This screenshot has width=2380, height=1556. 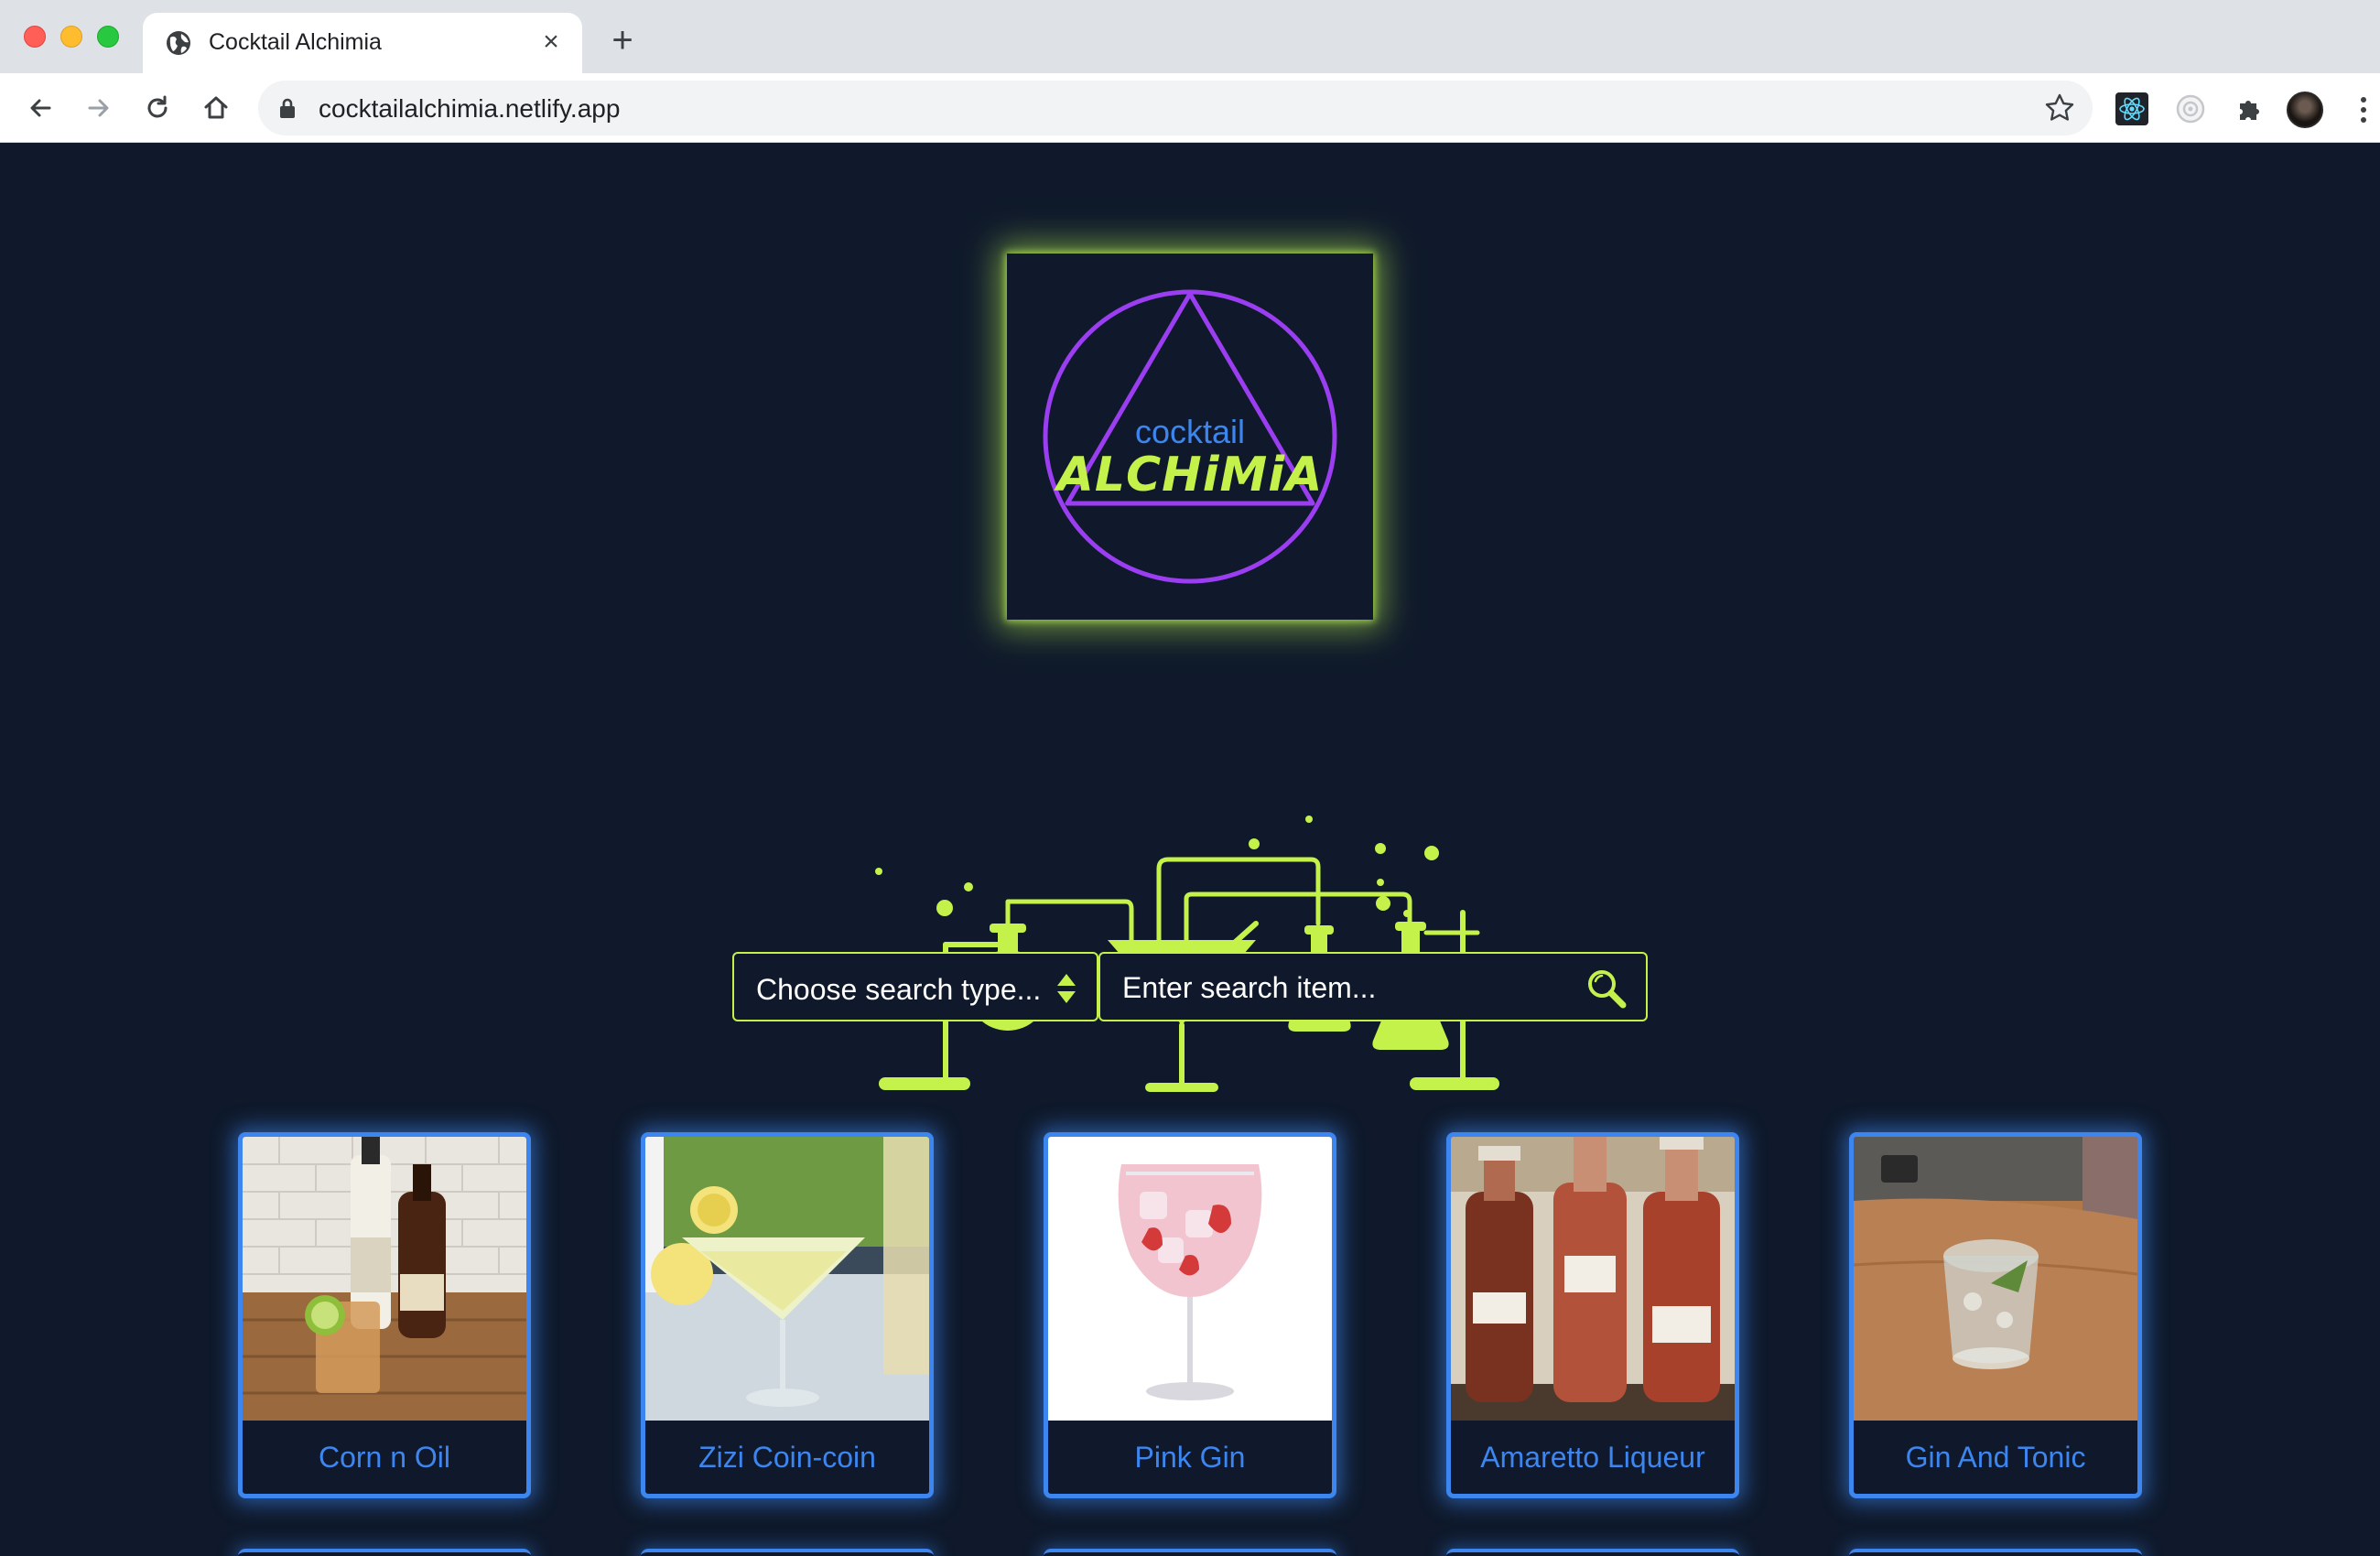 What do you see at coordinates (787, 1457) in the screenshot?
I see `cocktail-name: Zizi Coin-coin` at bounding box center [787, 1457].